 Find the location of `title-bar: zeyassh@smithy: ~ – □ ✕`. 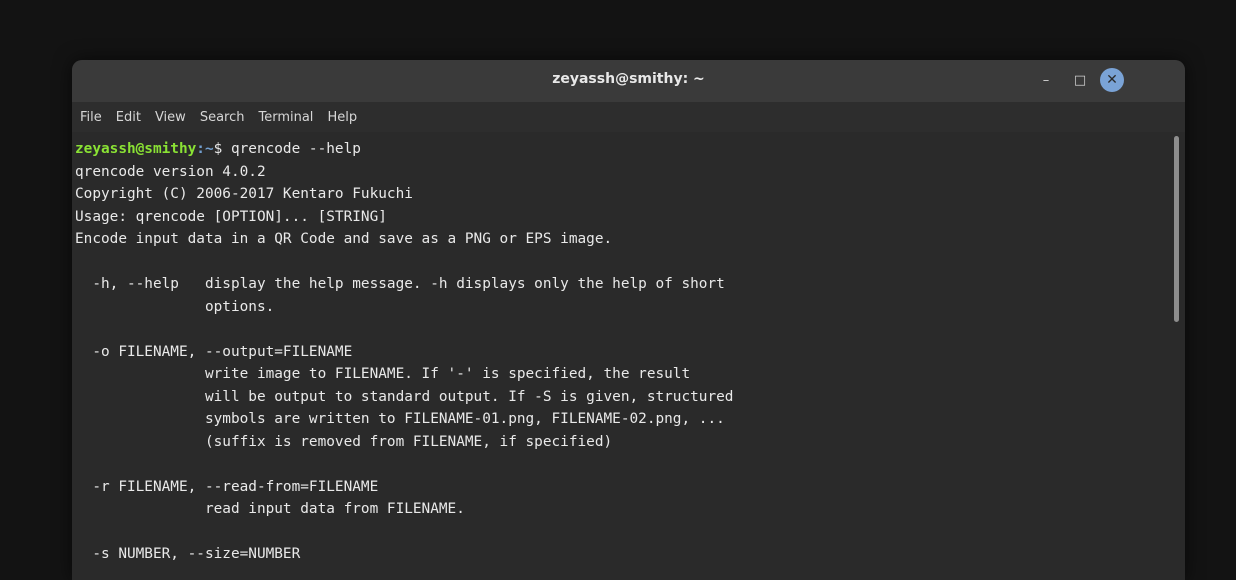

title-bar: zeyassh@smithy: ~ – □ ✕ is located at coordinates (628, 81).